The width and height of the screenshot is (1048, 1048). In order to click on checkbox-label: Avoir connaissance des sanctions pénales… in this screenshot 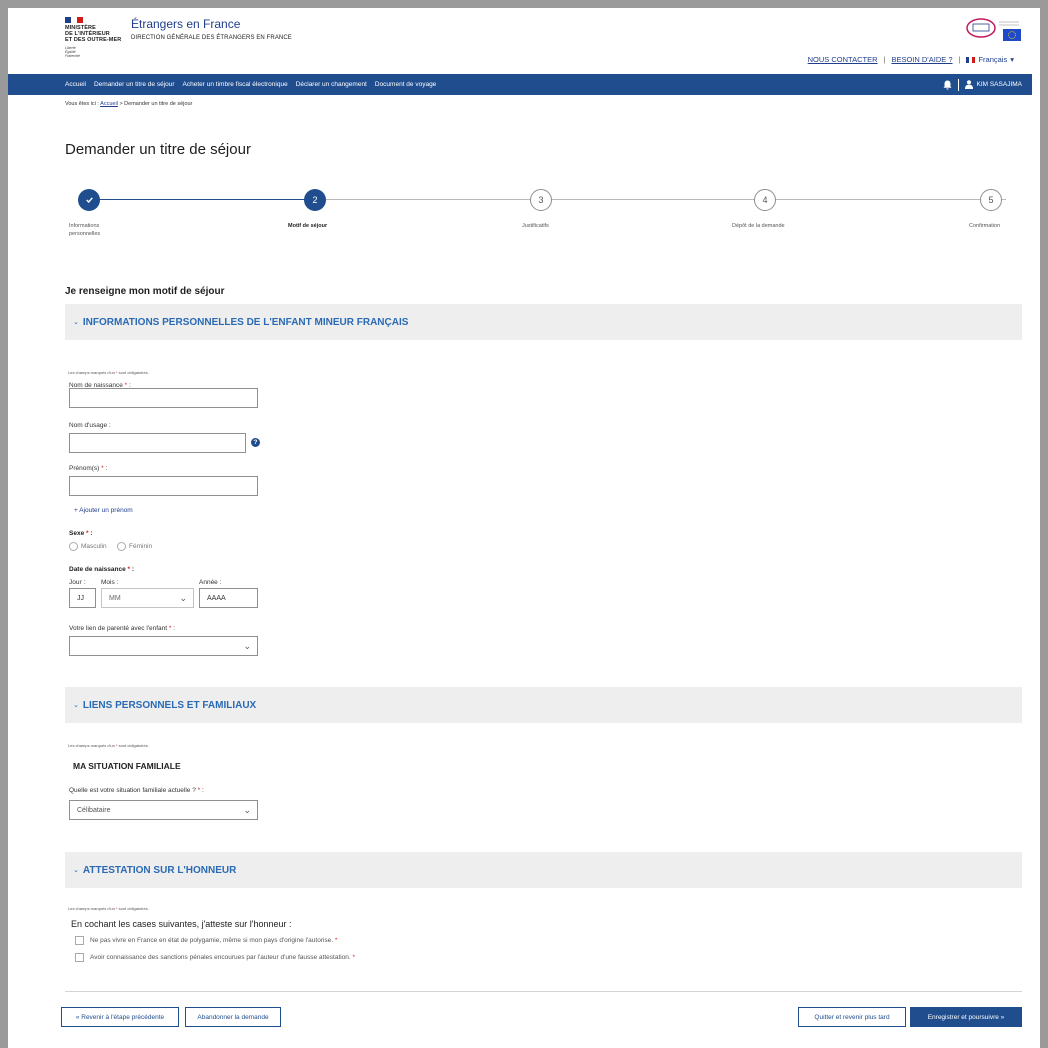, I will do `click(223, 957)`.